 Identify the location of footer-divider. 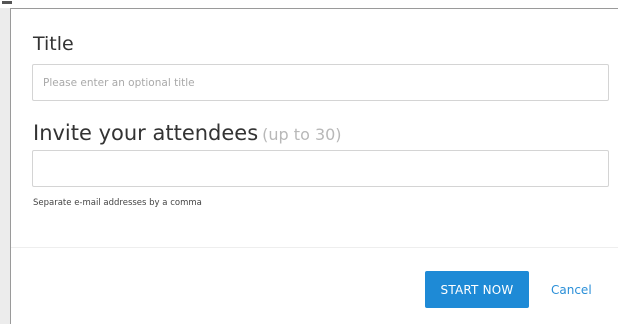
(314, 247).